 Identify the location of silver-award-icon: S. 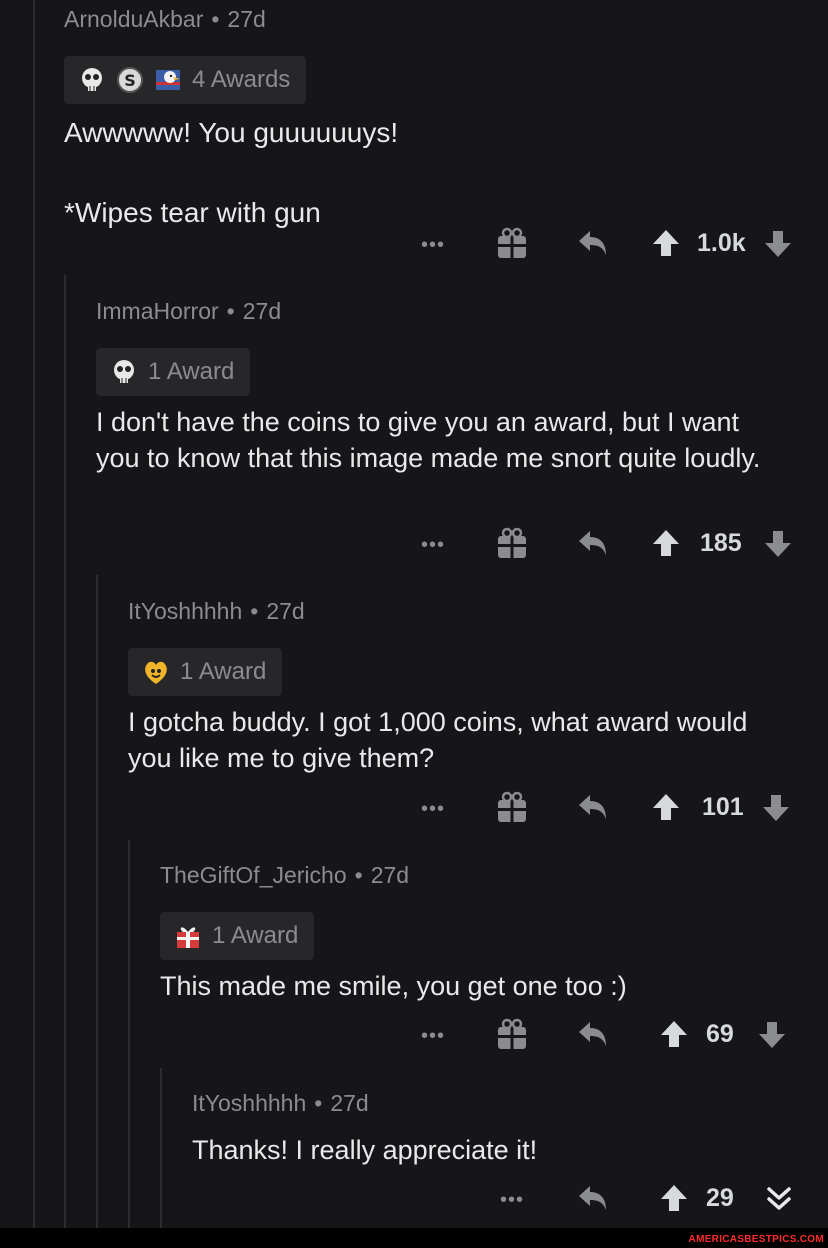
(130, 80).